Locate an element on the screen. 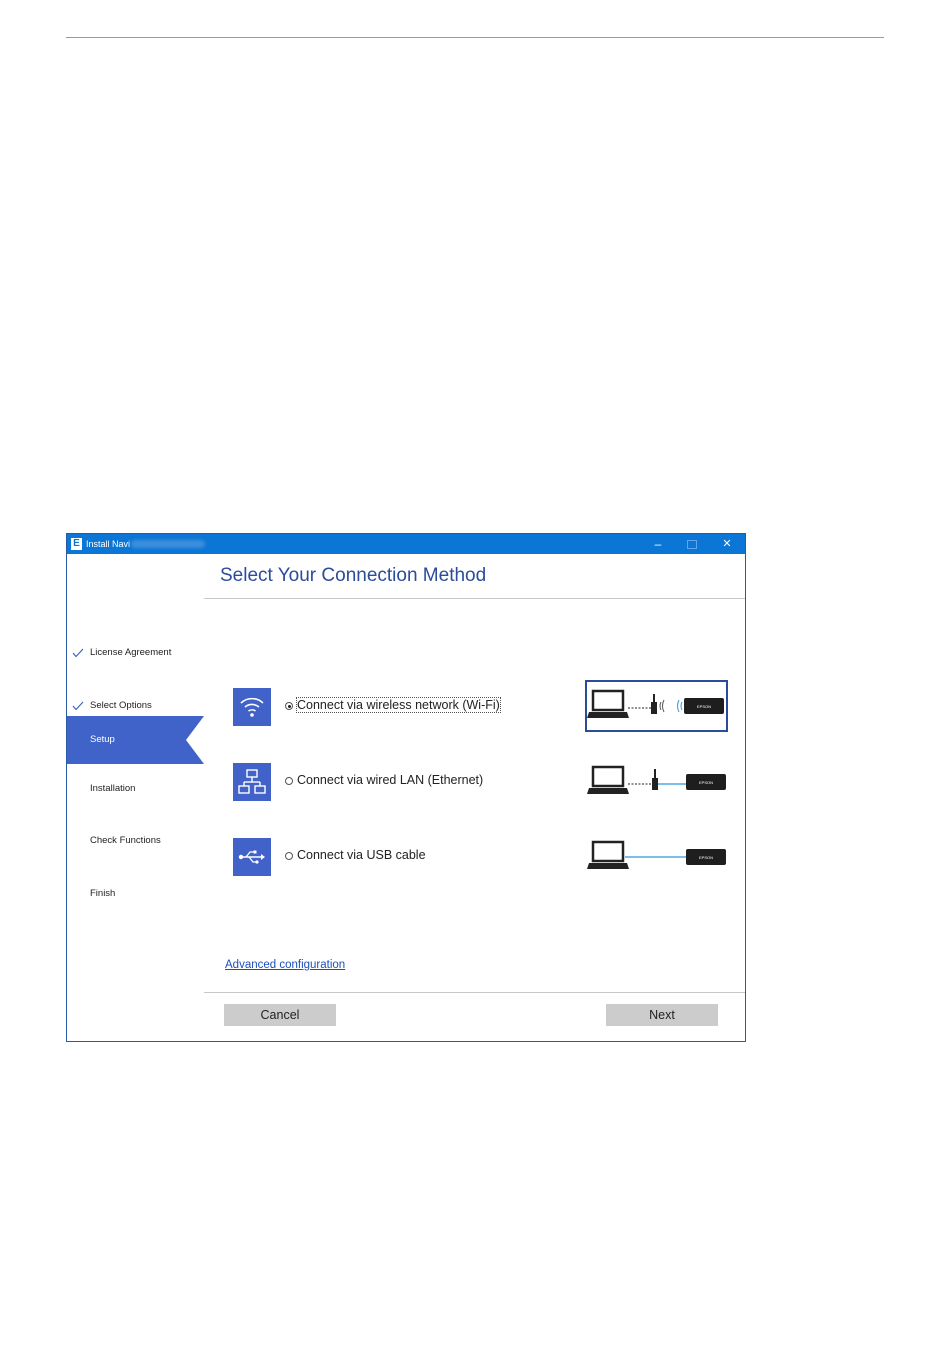 The height and width of the screenshot is (1370, 950). step-label: Installation is located at coordinates (113, 788).